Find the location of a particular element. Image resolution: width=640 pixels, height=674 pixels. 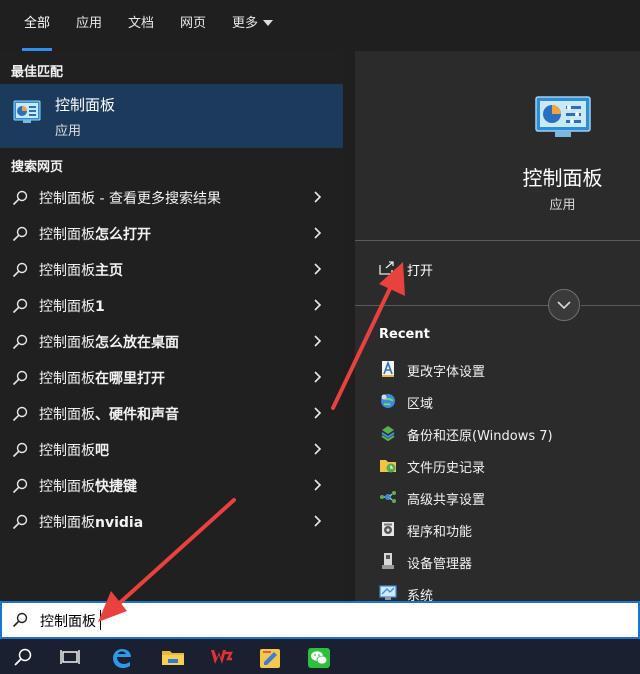

web-search-heading: 搜索网页 is located at coordinates (37, 167).